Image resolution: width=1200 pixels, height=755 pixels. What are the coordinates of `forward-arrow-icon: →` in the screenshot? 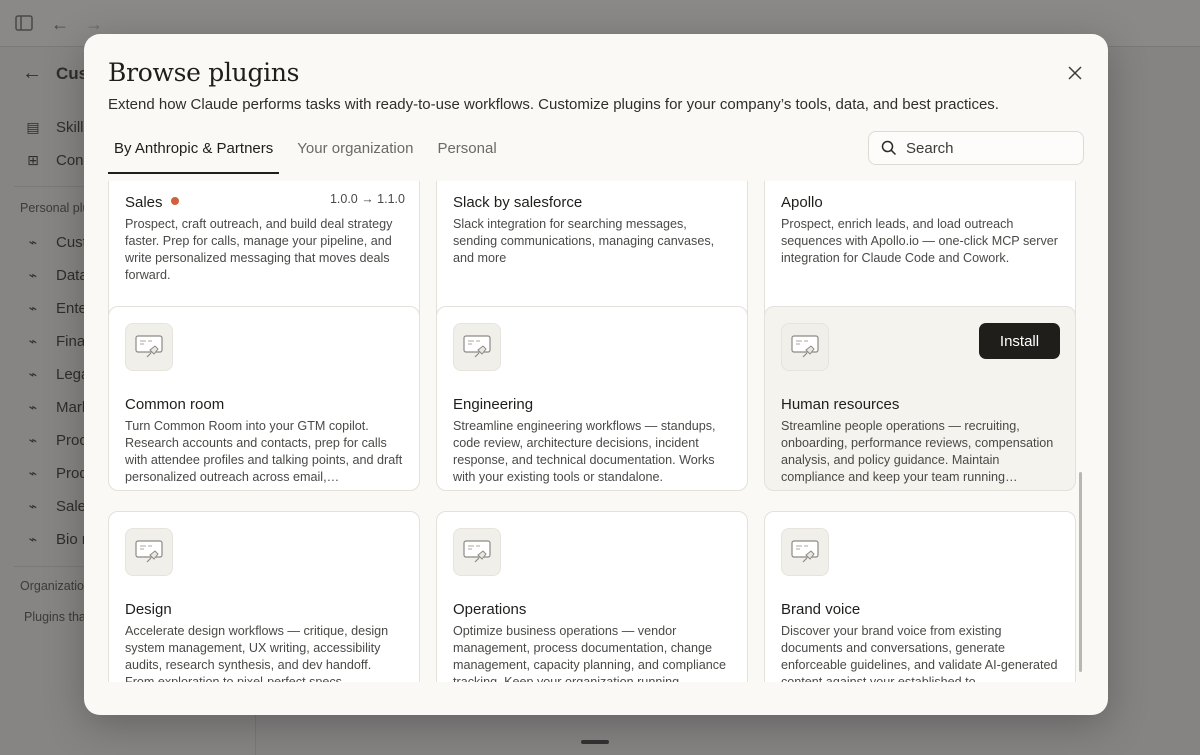 It's located at (94, 24).